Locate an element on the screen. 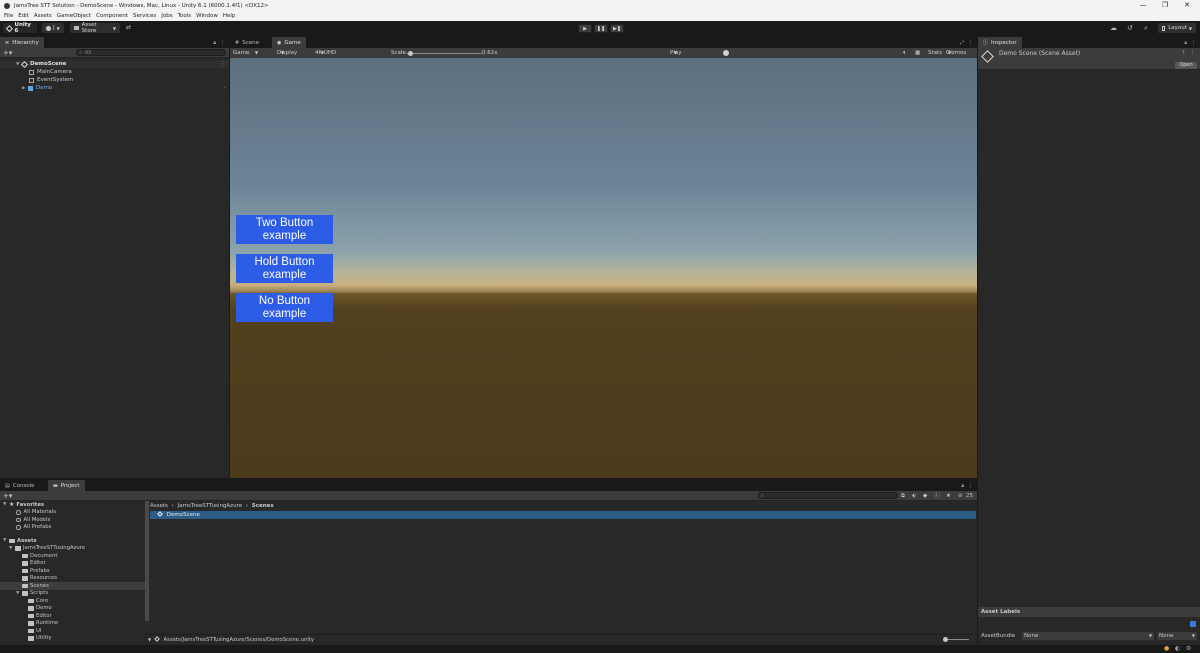 This screenshot has width=1200, height=653. menu-assets: Assets is located at coordinates (43, 16).